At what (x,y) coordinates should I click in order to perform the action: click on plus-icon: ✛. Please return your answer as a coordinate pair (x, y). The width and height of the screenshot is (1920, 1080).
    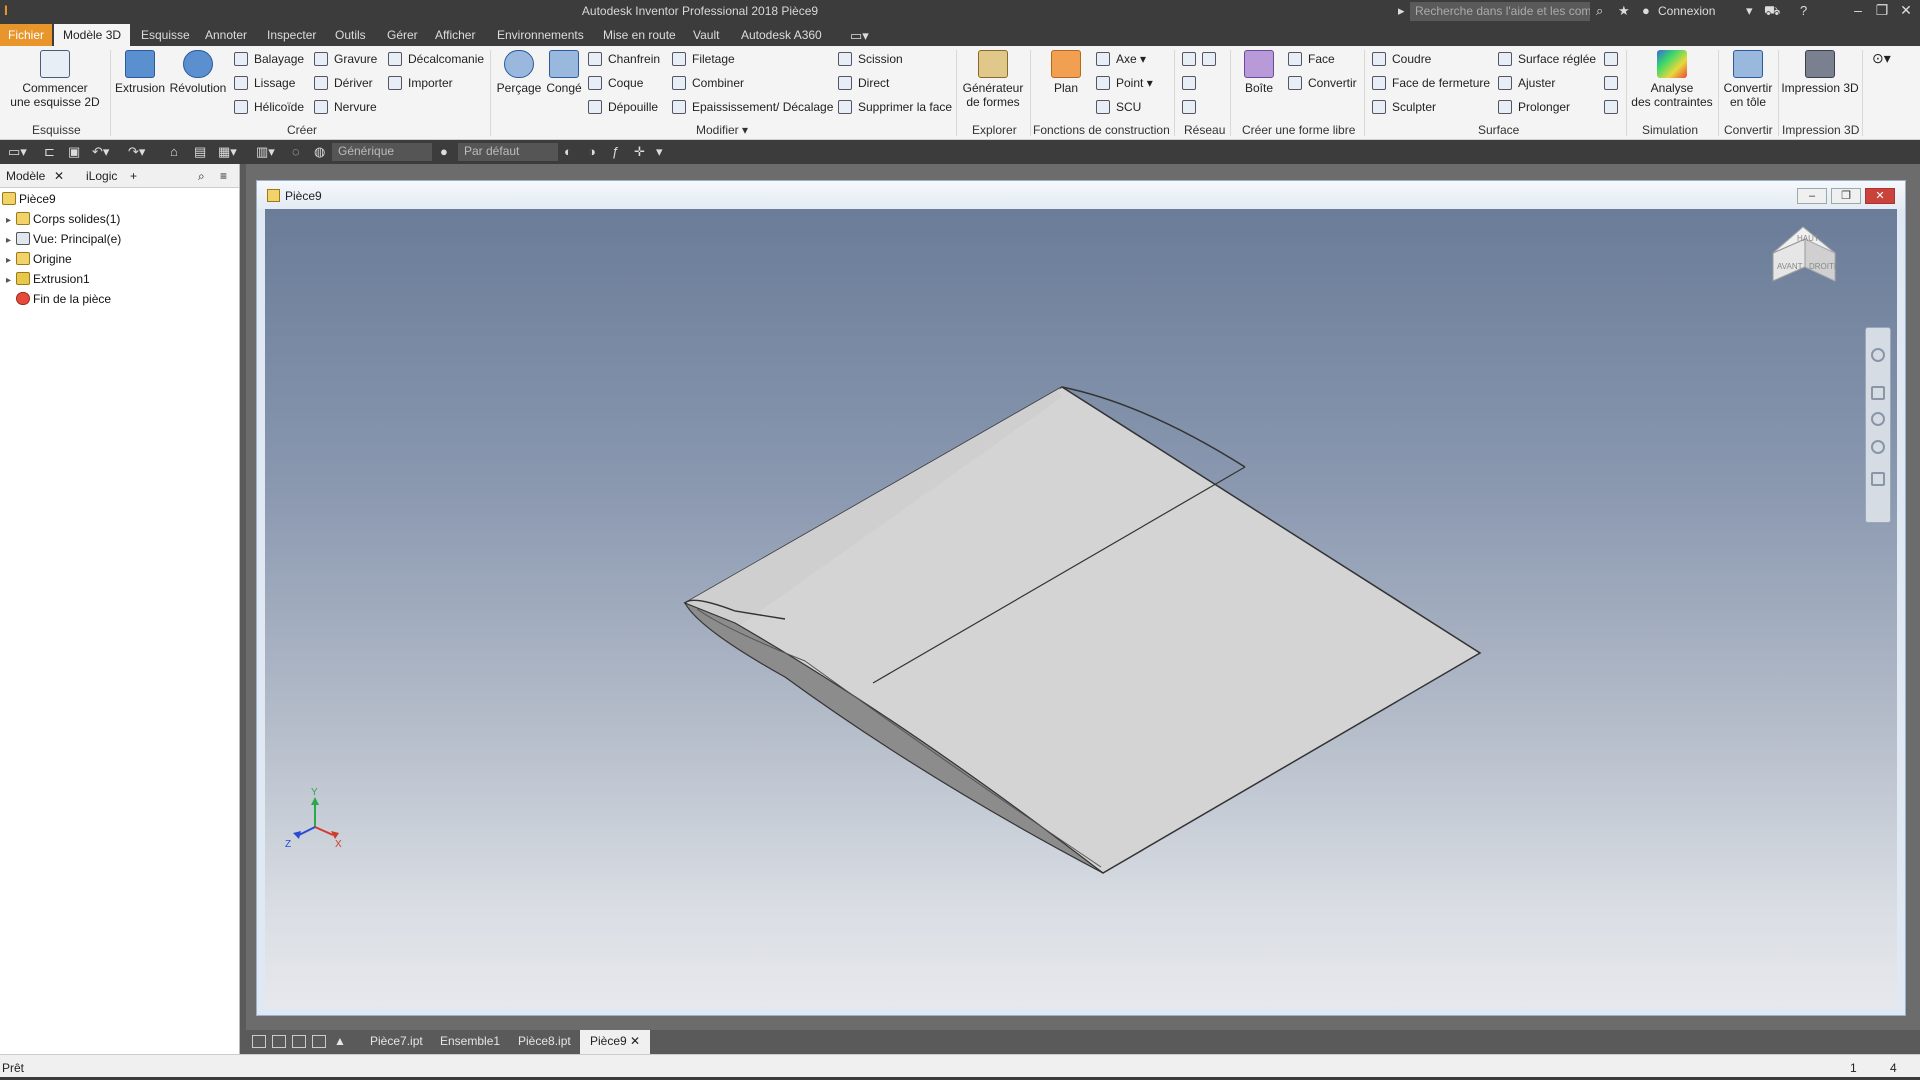
    Looking at the image, I should click on (639, 152).